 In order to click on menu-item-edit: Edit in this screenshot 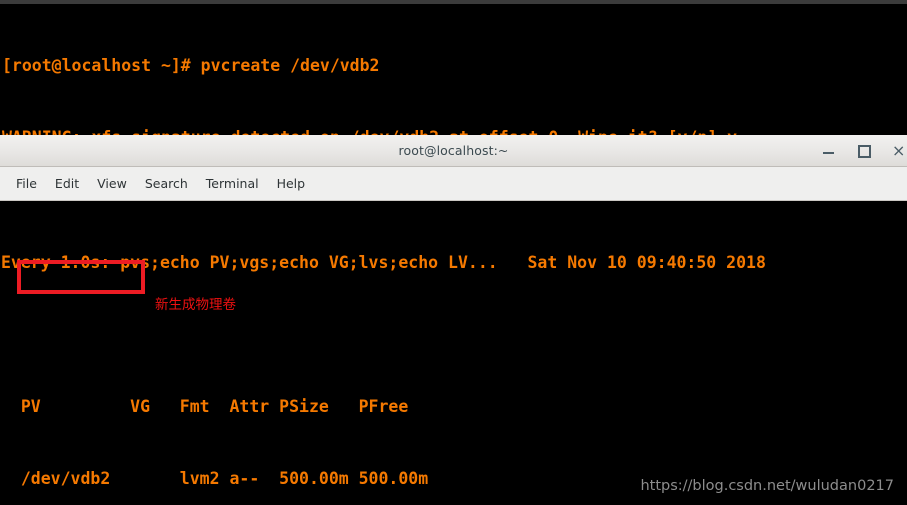, I will do `click(67, 183)`.